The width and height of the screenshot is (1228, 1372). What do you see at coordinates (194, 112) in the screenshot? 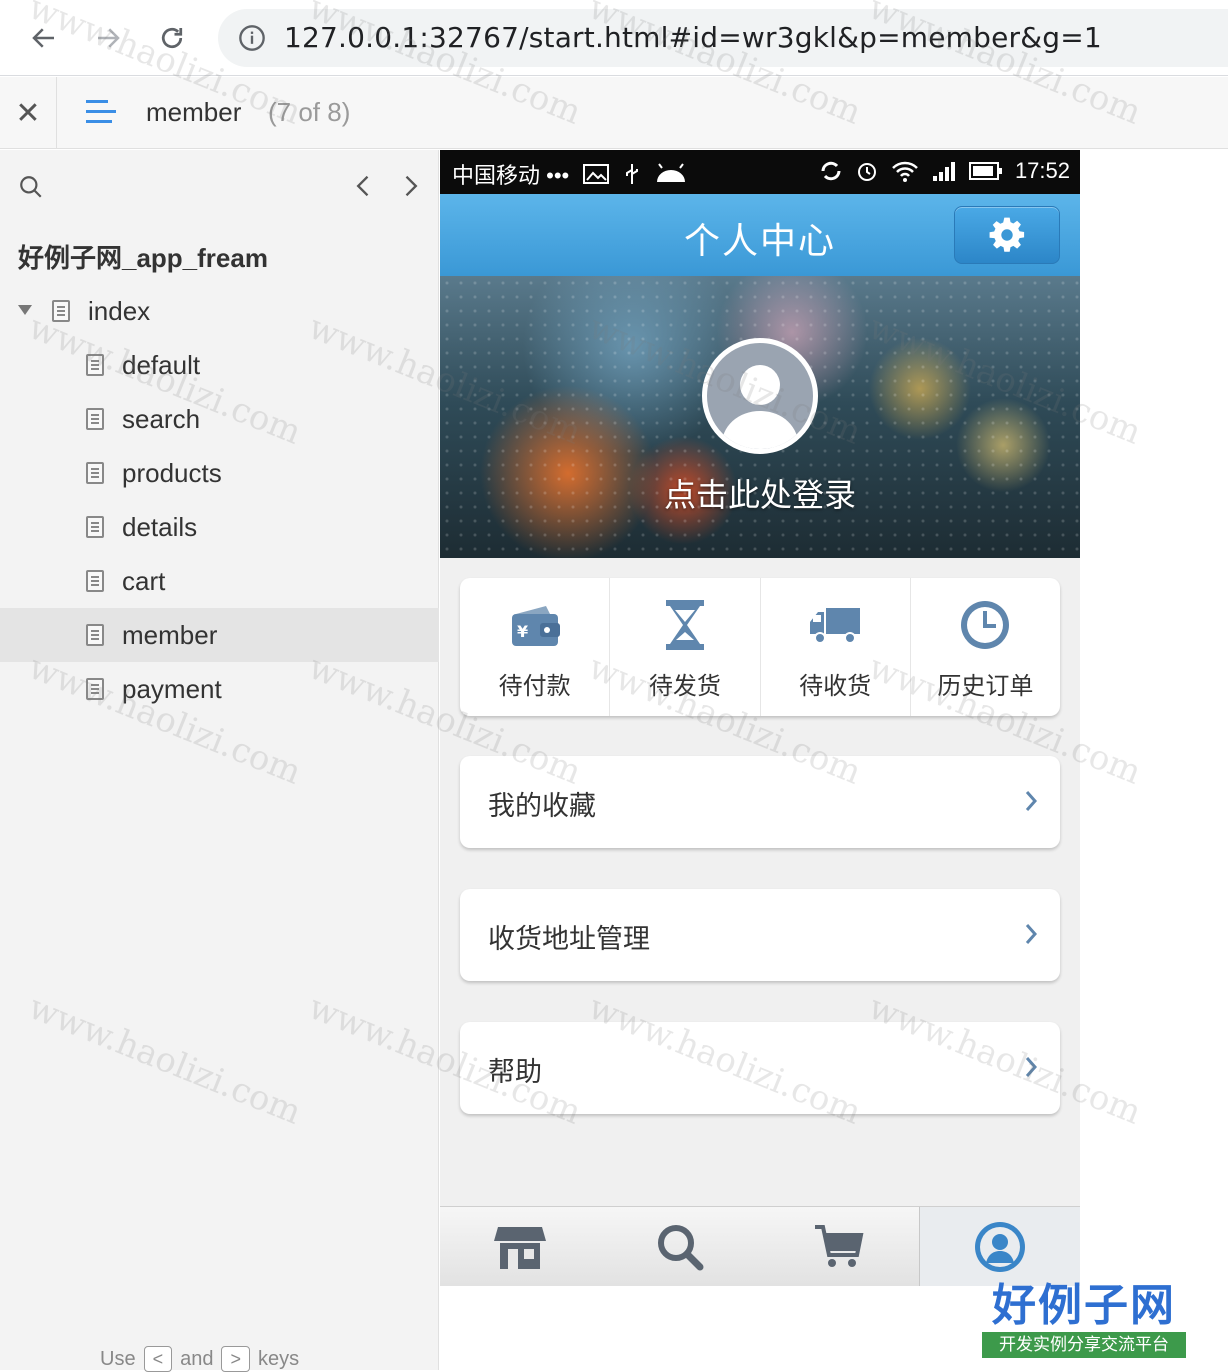
I see `current-page-name: member` at bounding box center [194, 112].